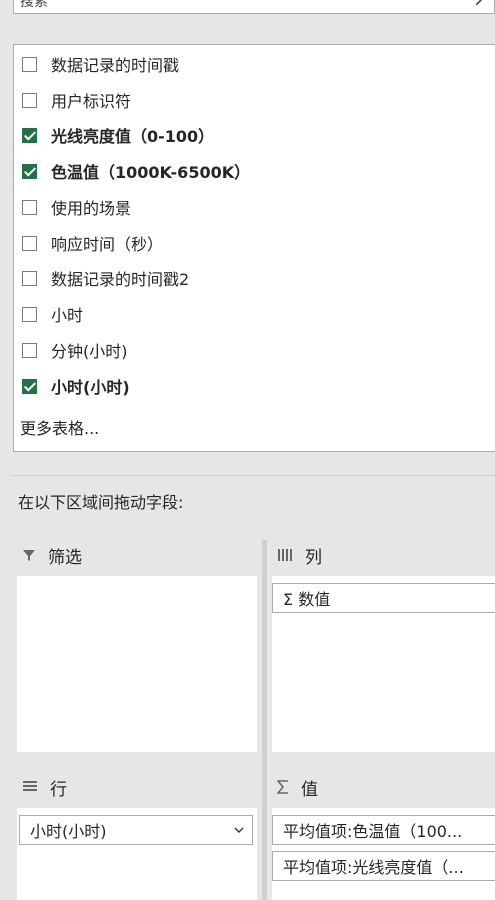 Image resolution: width=495 pixels, height=900 pixels. Describe the element at coordinates (383, 598) in the screenshot. I see `column-field-values: Σ 数值` at that location.